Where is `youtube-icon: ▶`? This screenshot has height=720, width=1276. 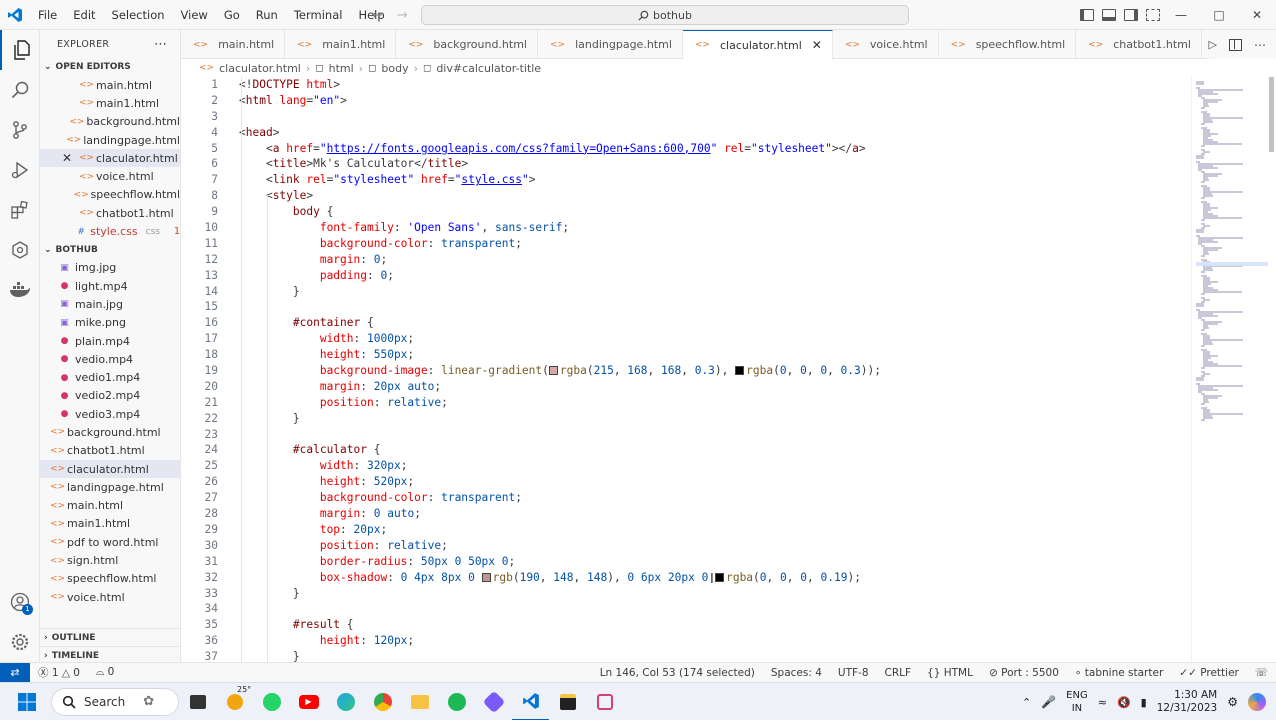
youtube-icon: ▶ is located at coordinates (308, 701).